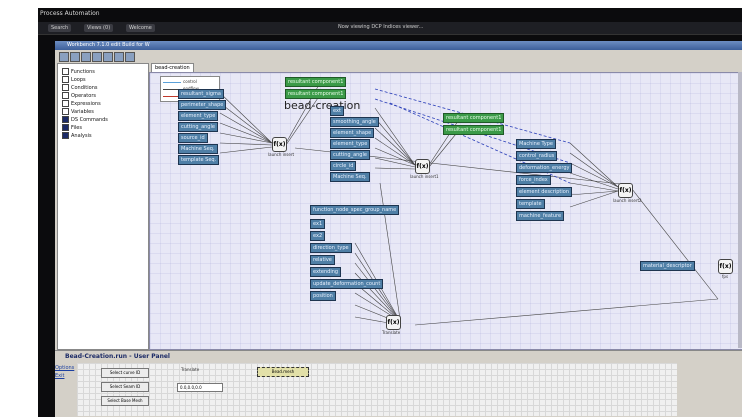  I want to click on run-icon, so click(97, 57).